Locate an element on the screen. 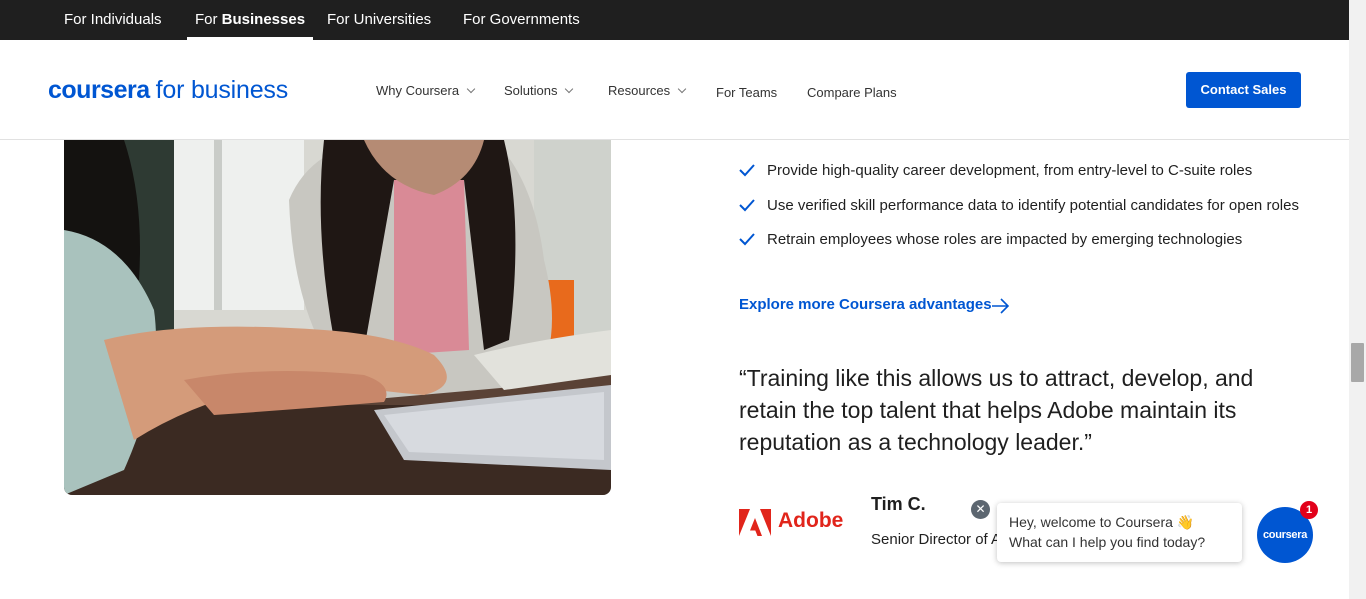 The image size is (1366, 599). explore-advantages-link: Explore more Coursera advantages is located at coordinates (865, 304).